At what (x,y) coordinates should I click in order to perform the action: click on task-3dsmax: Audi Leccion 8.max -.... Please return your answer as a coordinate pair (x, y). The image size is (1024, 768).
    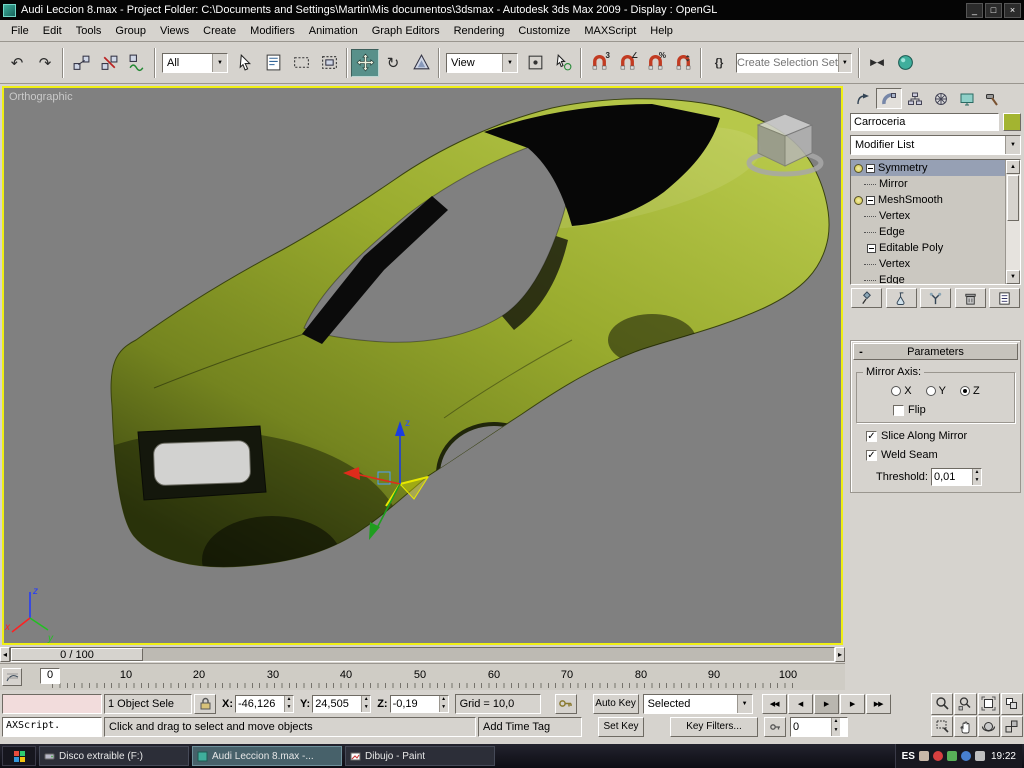
    Looking at the image, I should click on (267, 756).